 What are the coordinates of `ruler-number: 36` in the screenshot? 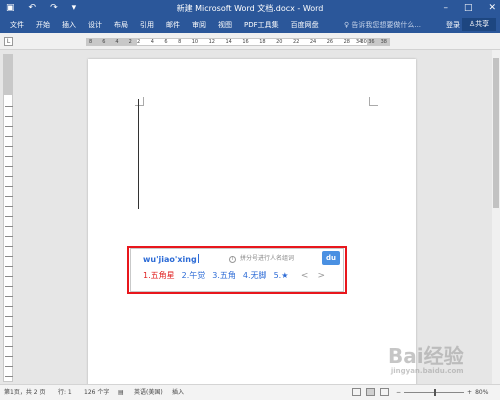 It's located at (371, 42).